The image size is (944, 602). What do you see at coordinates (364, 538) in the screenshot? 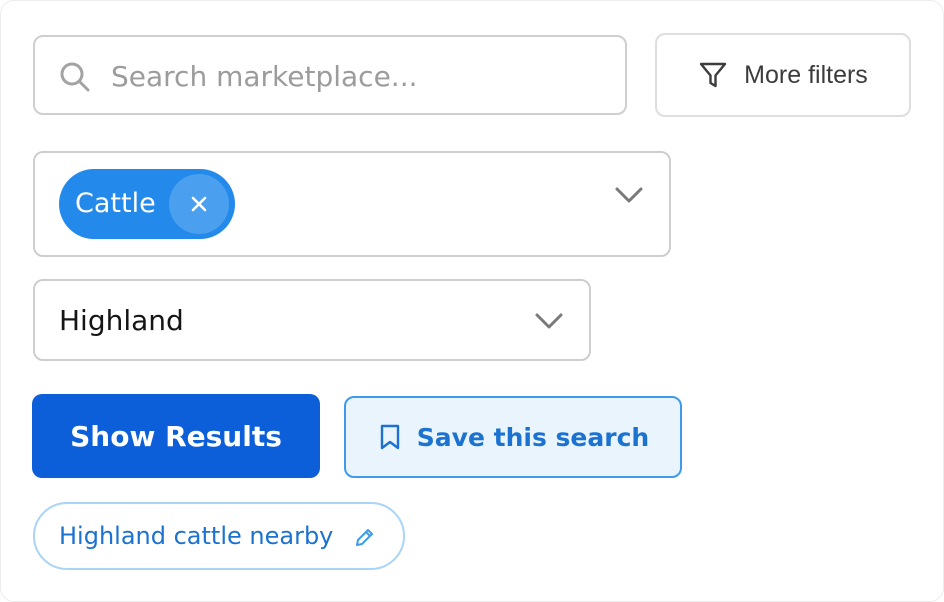
I see `pencil-icon` at bounding box center [364, 538].